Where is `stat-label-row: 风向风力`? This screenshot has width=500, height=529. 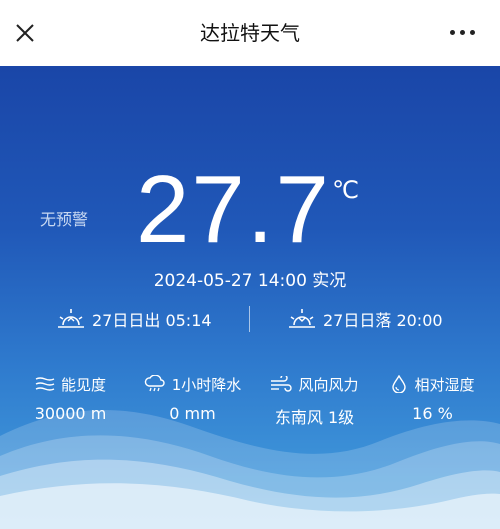 stat-label-row: 风向风力 is located at coordinates (314, 384).